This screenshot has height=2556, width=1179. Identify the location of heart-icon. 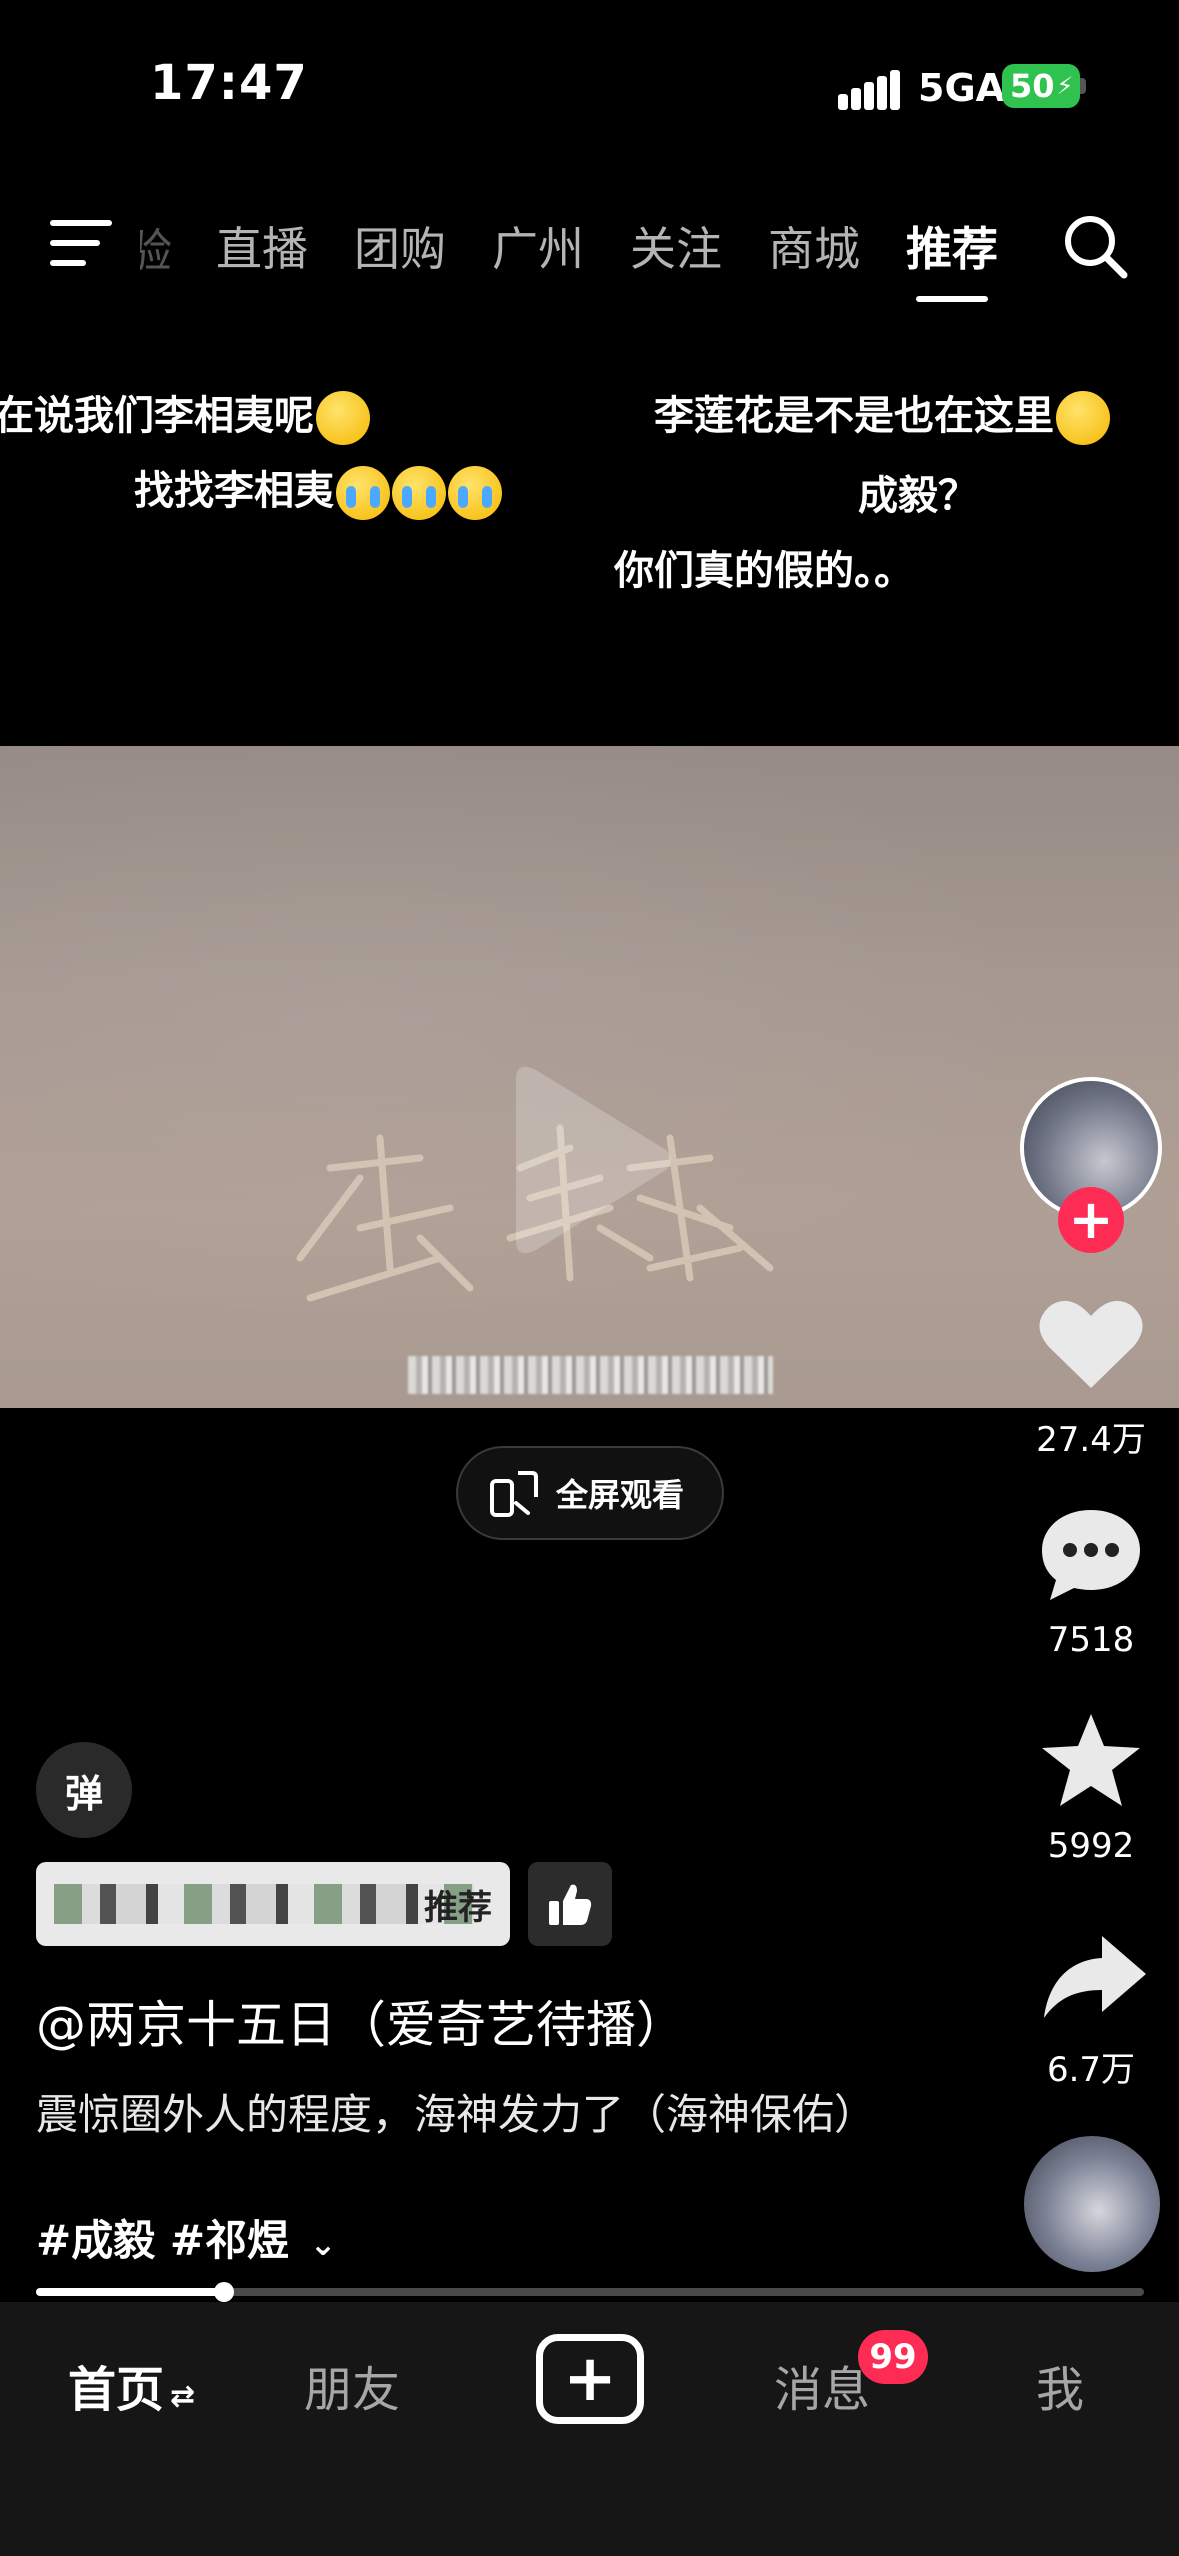
(1091, 1344).